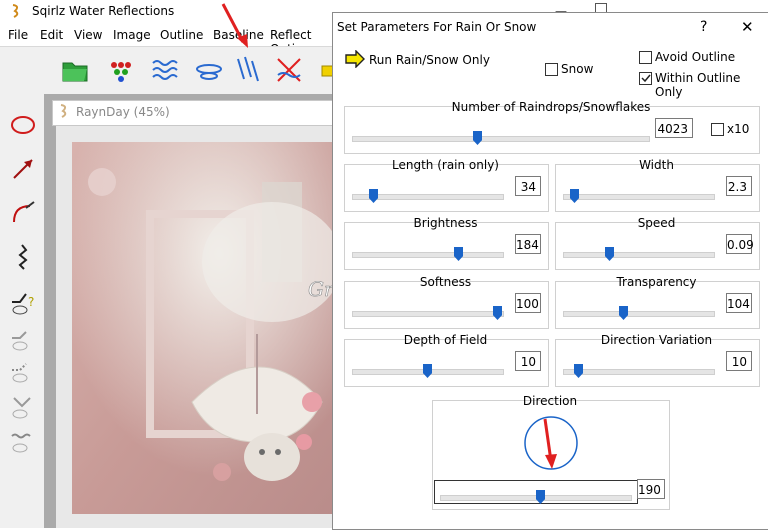  What do you see at coordinates (551, 69) in the screenshot?
I see `snow-checkbox` at bounding box center [551, 69].